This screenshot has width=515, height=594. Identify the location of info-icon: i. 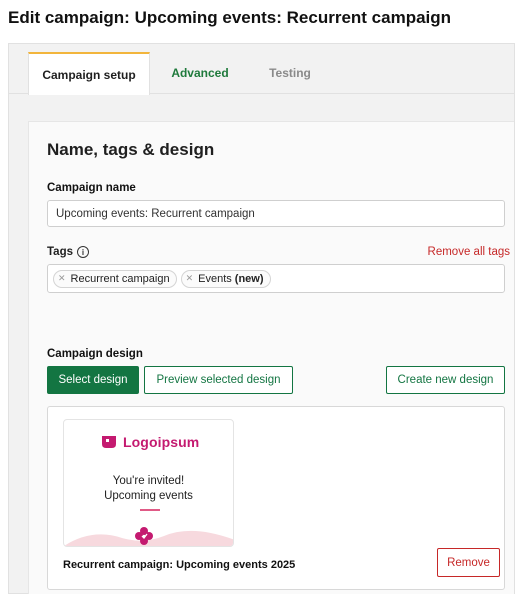
(83, 252).